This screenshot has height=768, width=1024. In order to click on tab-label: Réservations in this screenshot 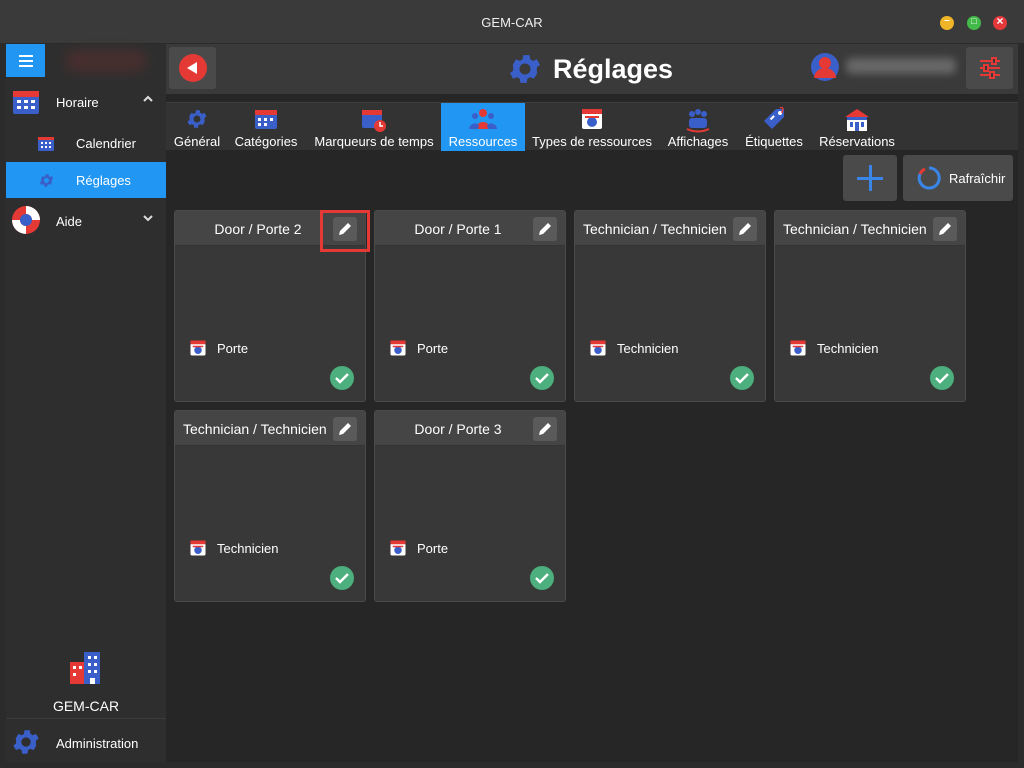, I will do `click(857, 141)`.